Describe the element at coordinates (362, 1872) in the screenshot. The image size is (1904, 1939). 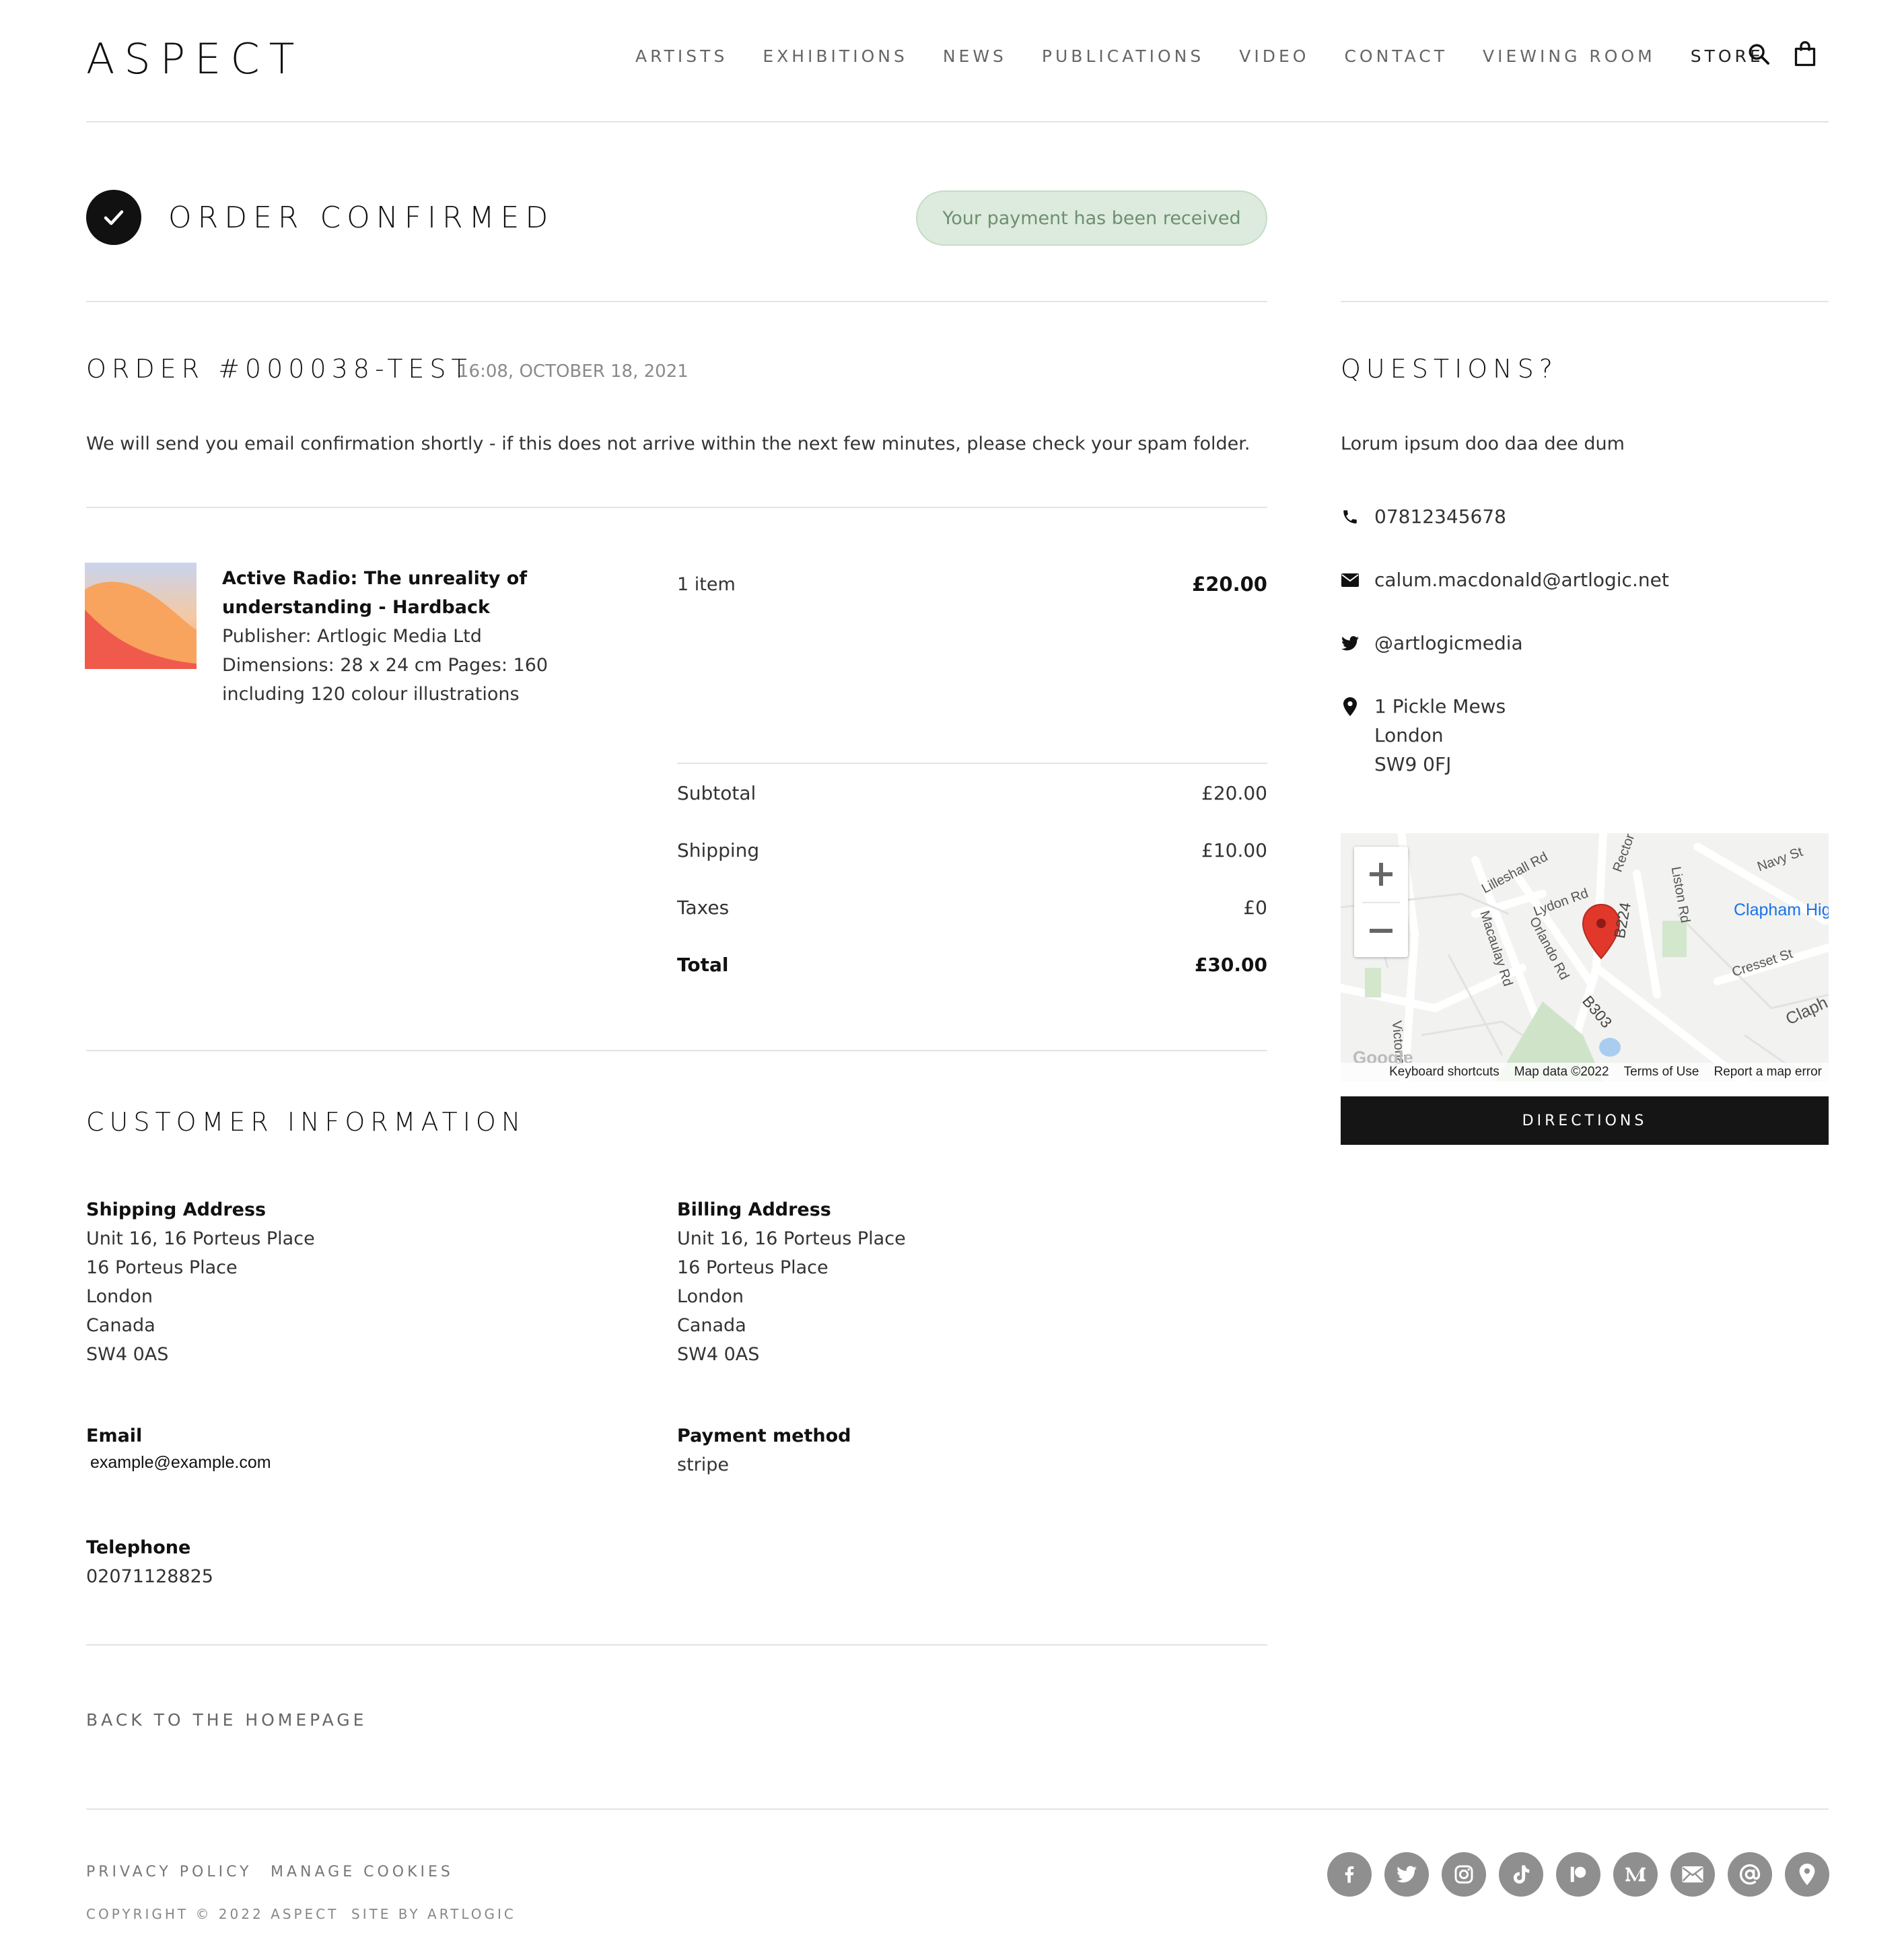
I see `manage-cookies-link: MANAGE COOKIES` at that location.